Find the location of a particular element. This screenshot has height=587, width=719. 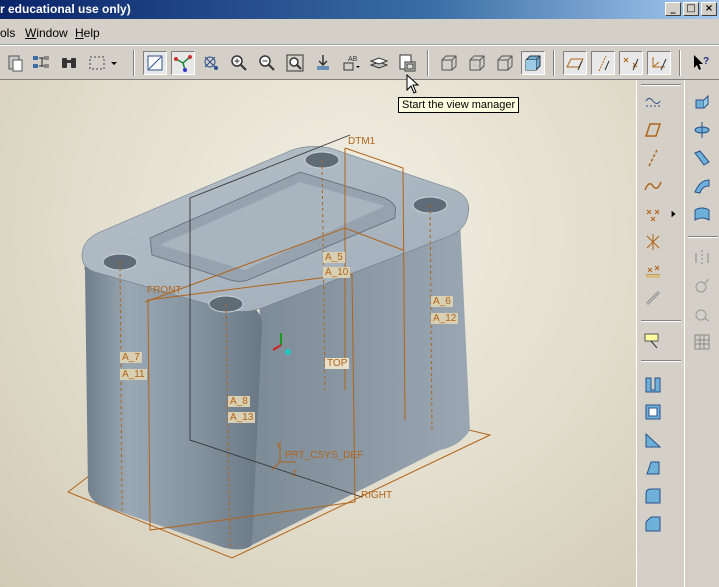

menu-tools: ols is located at coordinates (7, 33).